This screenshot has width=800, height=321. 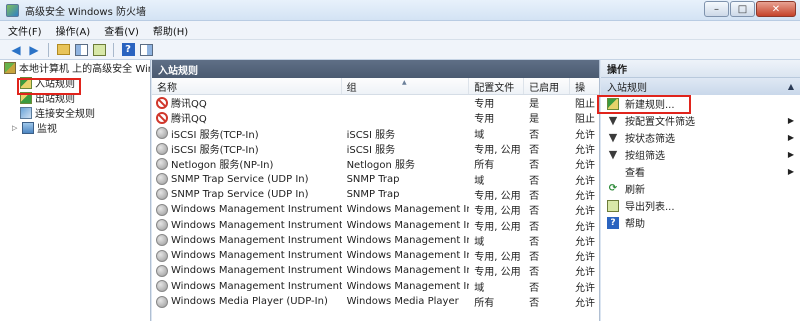 What do you see at coordinates (47, 129) in the screenshot?
I see `tree-item-label: 监视` at bounding box center [47, 129].